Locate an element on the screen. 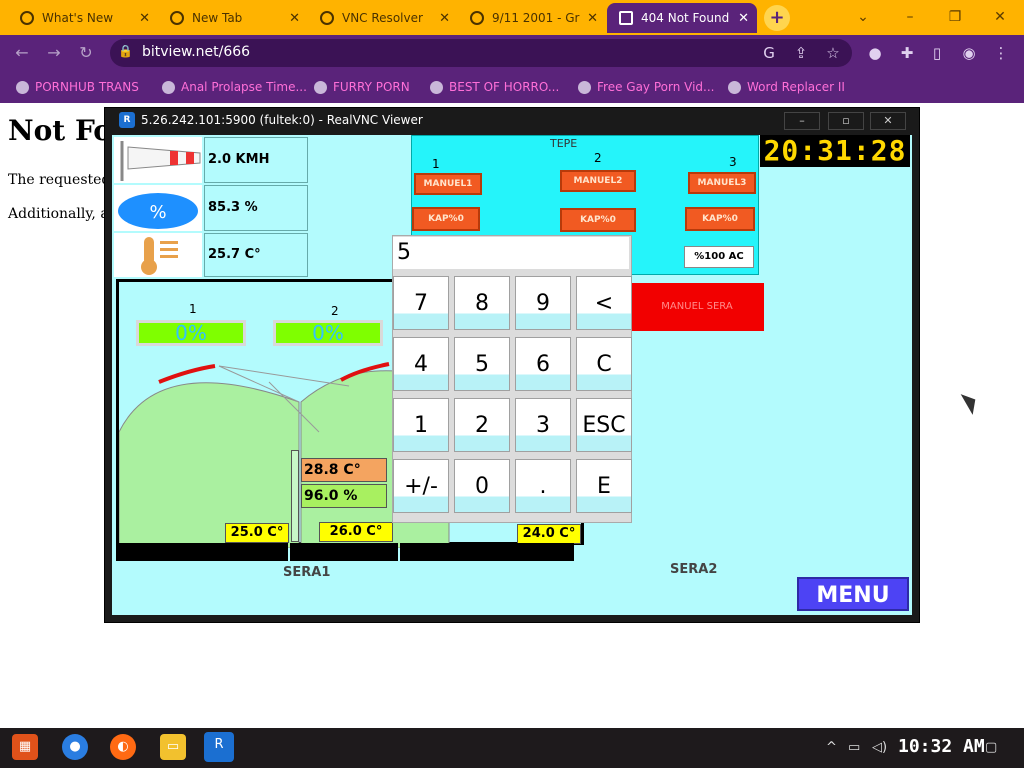  reload-icon: ↻ is located at coordinates (86, 53).